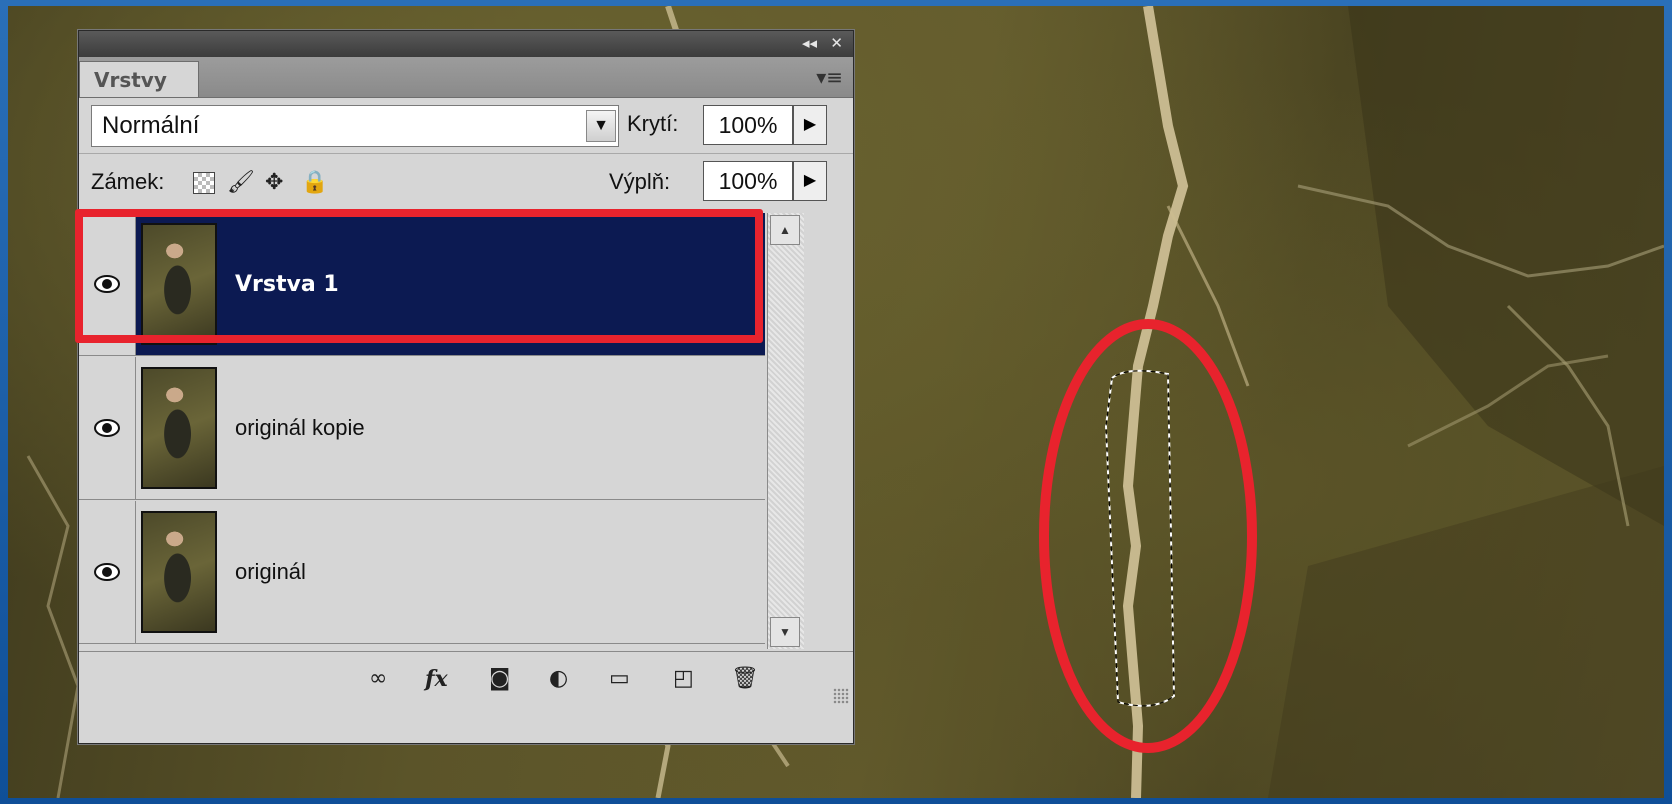 The height and width of the screenshot is (804, 1672). What do you see at coordinates (378, 678) in the screenshot?
I see `link-icon: ∞` at bounding box center [378, 678].